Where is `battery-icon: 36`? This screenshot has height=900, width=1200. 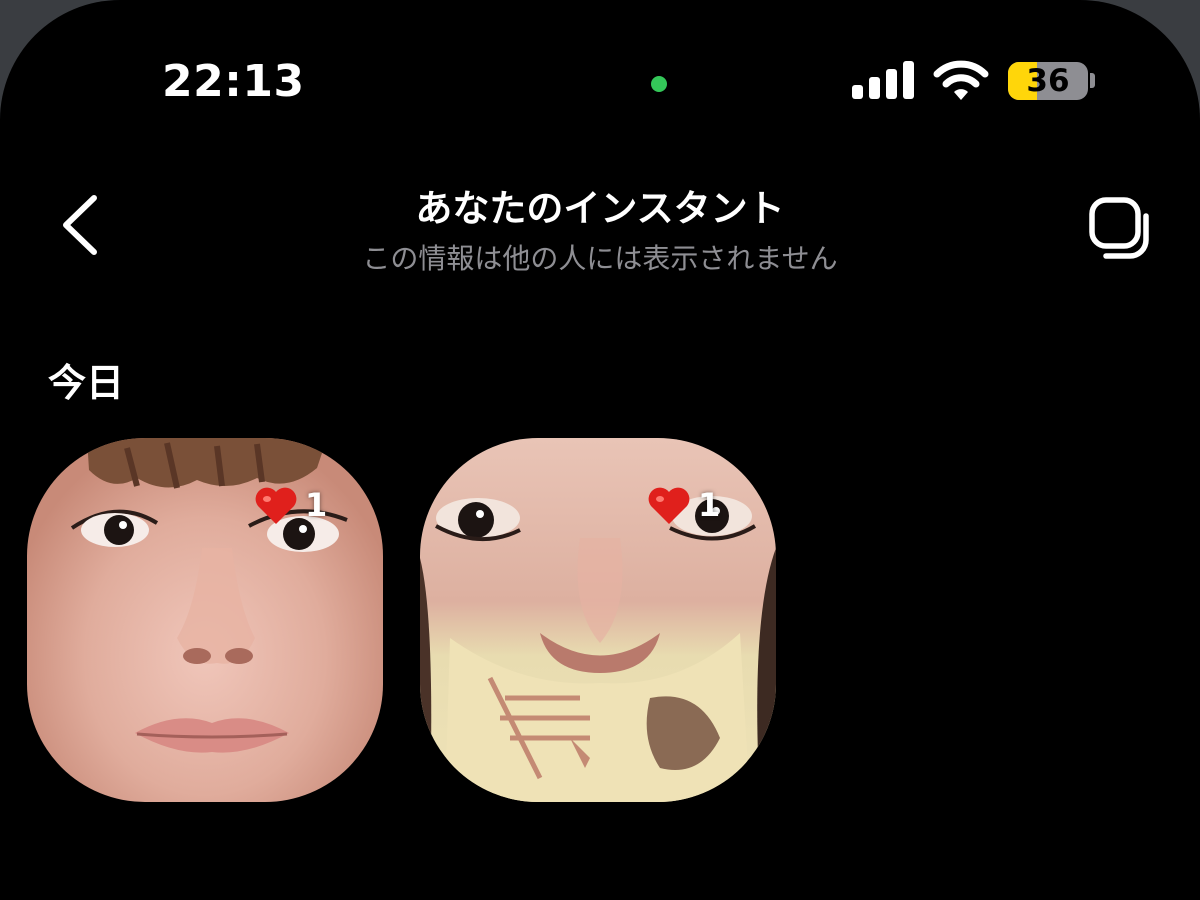 battery-icon: 36 is located at coordinates (1048, 81).